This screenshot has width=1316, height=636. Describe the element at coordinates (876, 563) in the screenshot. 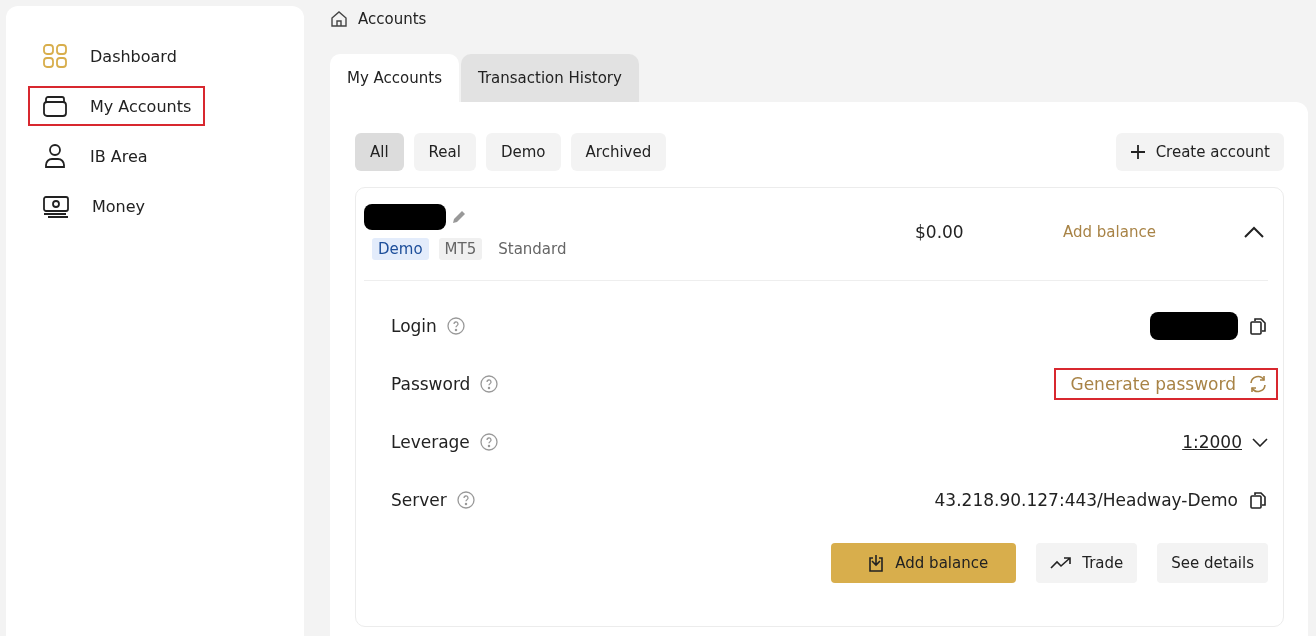

I see `download-icon` at that location.